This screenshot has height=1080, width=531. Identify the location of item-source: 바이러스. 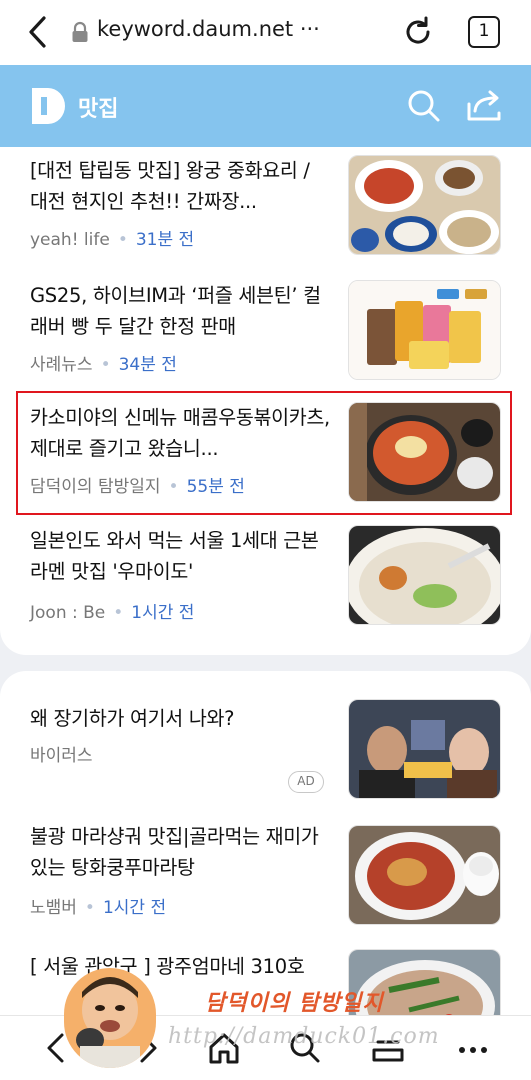
(61, 756).